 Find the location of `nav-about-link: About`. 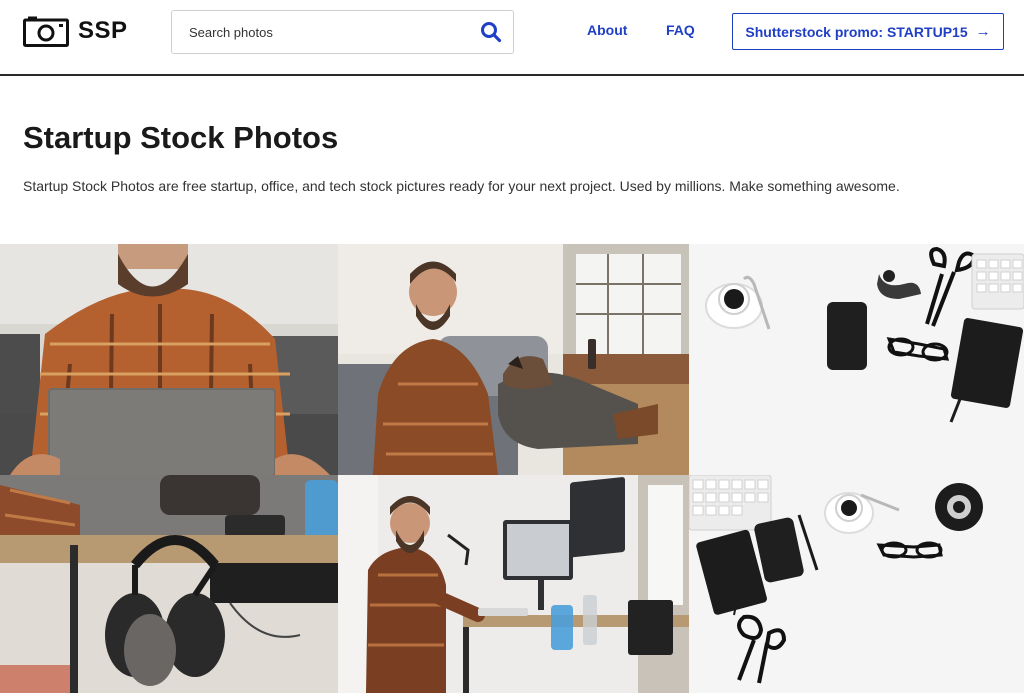

nav-about-link: About is located at coordinates (607, 30).